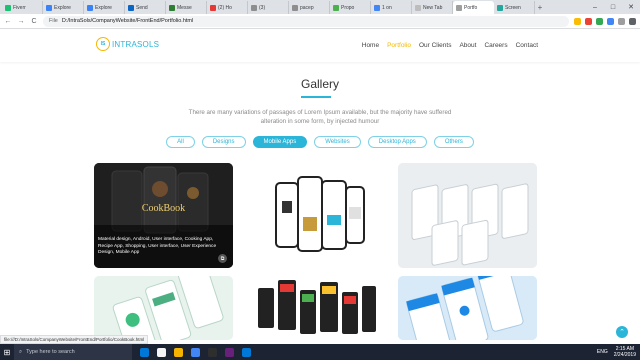  I want to click on browser-tab: Send, so click(145, 7).